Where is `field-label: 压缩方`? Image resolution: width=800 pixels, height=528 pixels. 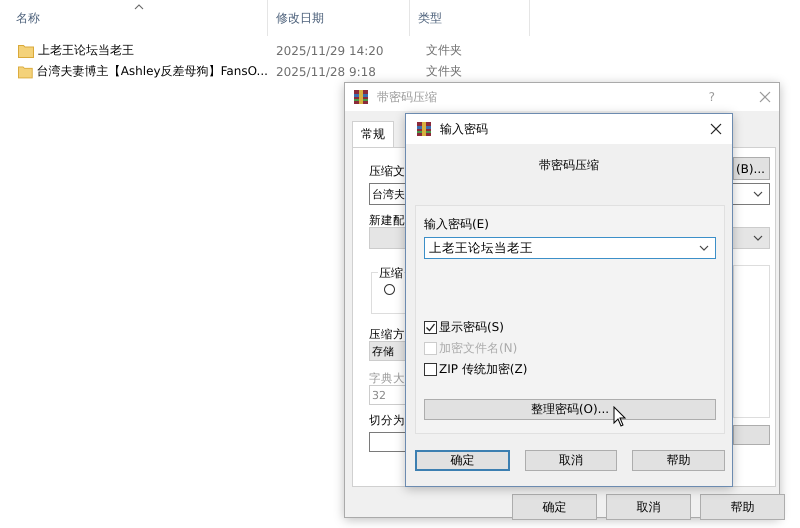
field-label: 压缩方 is located at coordinates (387, 334).